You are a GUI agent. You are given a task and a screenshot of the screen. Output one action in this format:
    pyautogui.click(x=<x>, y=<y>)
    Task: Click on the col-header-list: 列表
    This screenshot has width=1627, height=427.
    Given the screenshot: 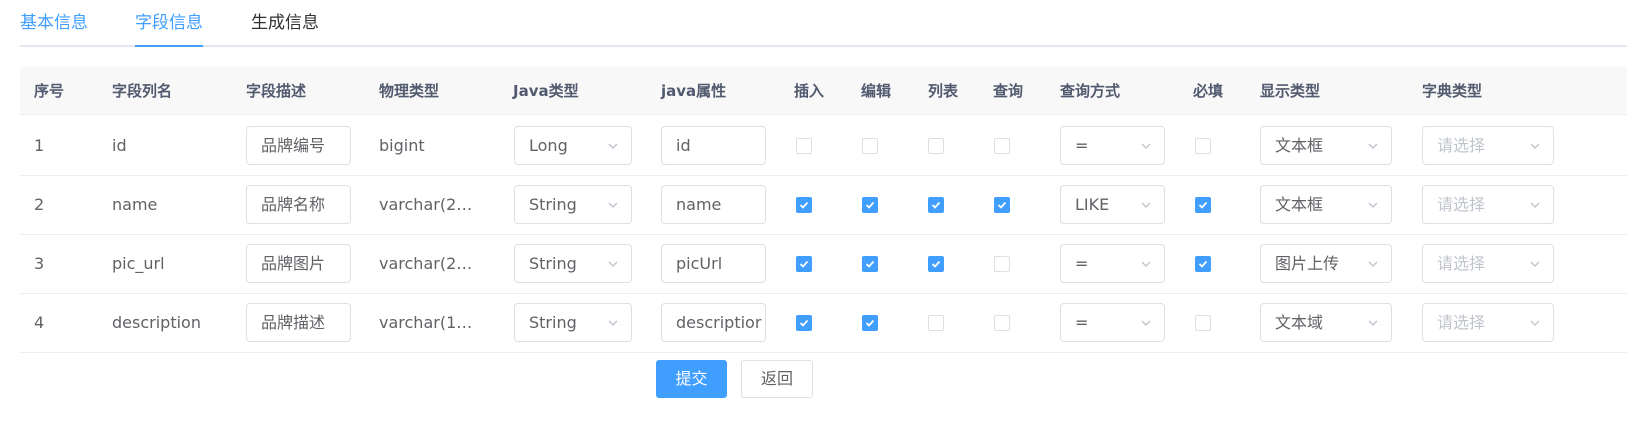 What is the action you would take?
    pyautogui.click(x=943, y=91)
    